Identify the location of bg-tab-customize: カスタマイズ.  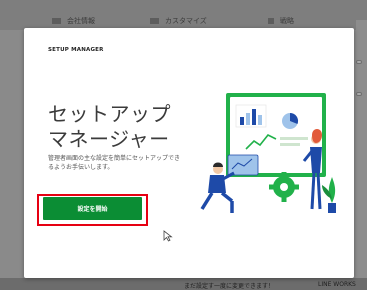
(178, 21).